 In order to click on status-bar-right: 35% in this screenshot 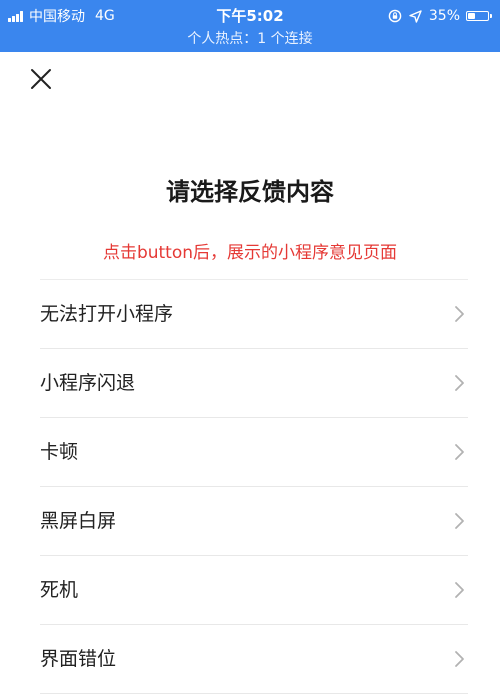, I will do `click(440, 16)`.